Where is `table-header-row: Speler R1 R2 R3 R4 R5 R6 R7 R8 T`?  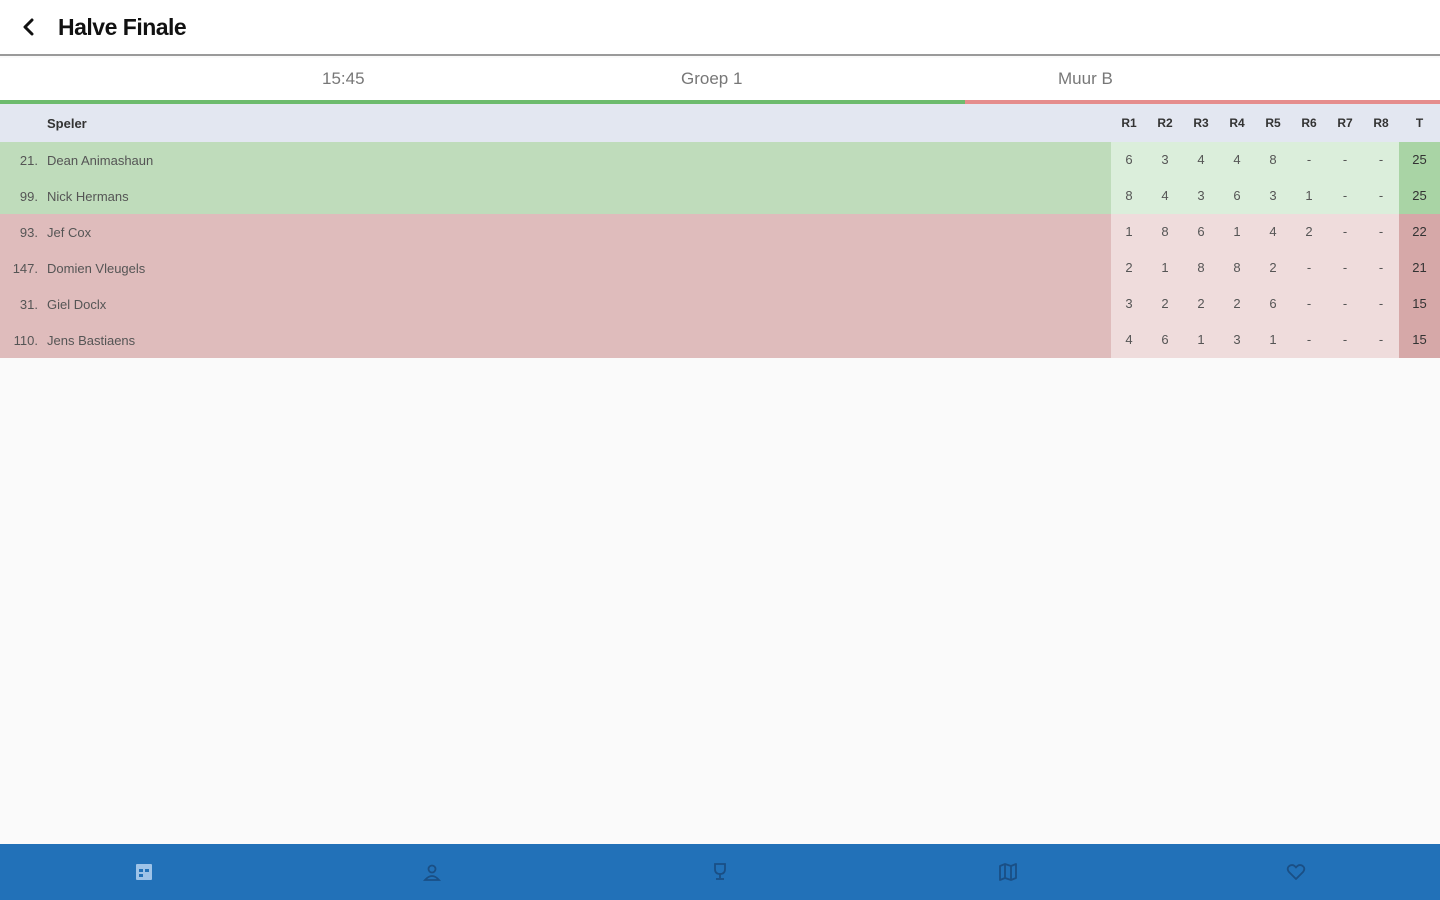
table-header-row: Speler R1 R2 R3 R4 R5 R6 R7 R8 T is located at coordinates (720, 123).